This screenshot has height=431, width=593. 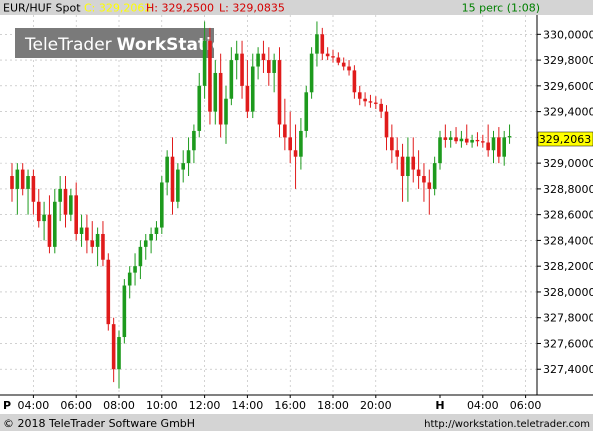 What do you see at coordinates (568, 112) in the screenshot?
I see `y-tick-label: 329,4000` at bounding box center [568, 112].